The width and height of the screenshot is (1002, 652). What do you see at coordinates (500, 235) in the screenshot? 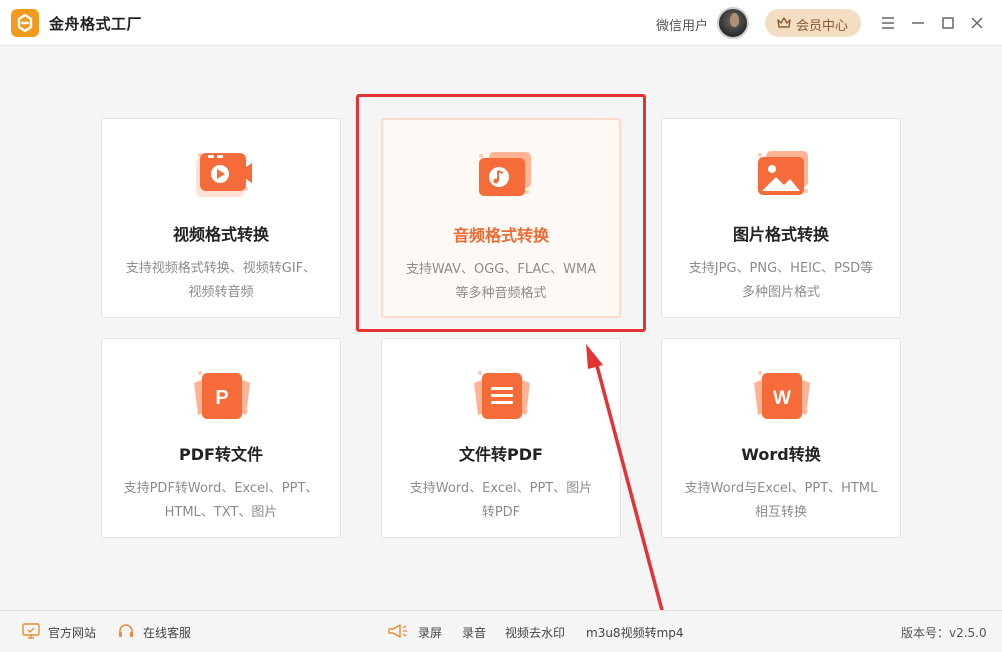
I see `card-title: 音频格式转换` at bounding box center [500, 235].